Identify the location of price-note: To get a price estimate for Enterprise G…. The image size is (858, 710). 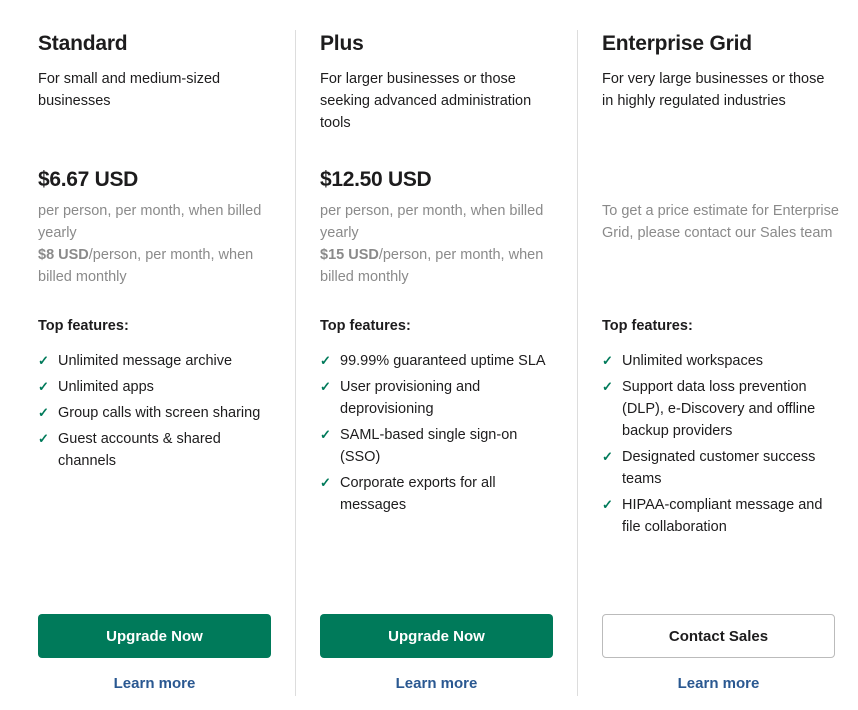
(720, 222).